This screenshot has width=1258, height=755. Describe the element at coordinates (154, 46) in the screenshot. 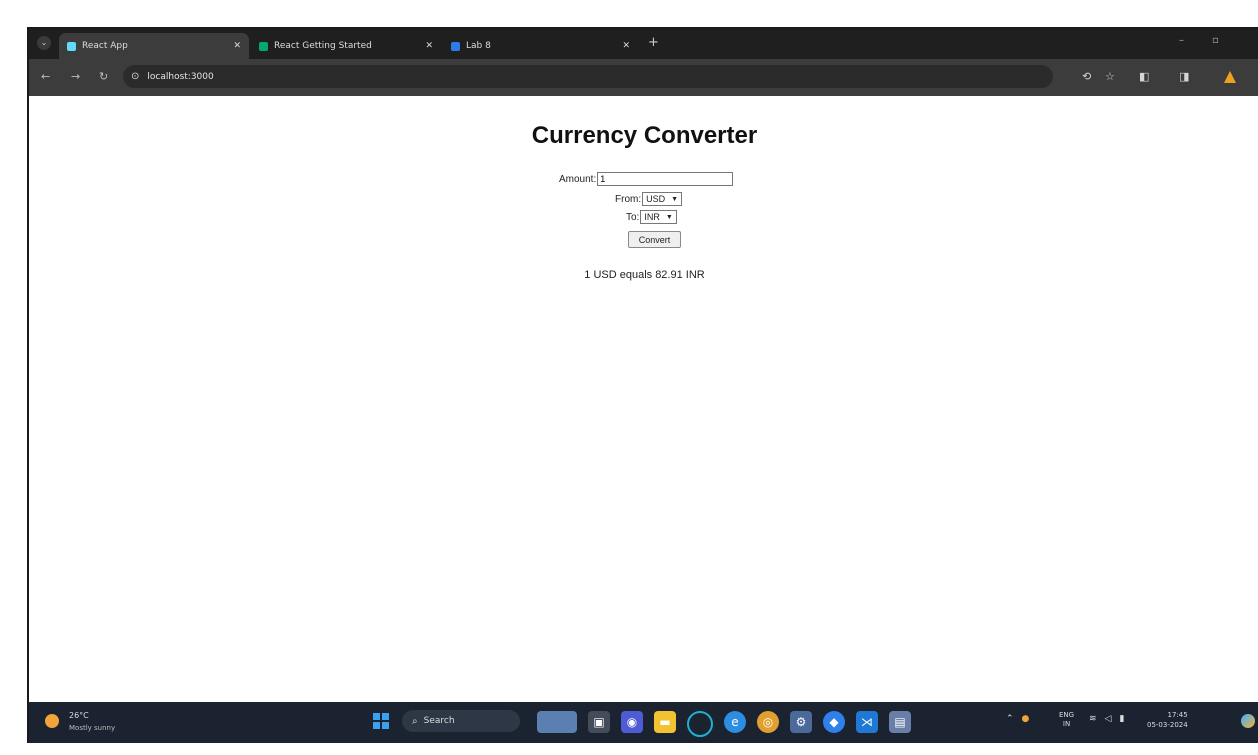

I see `tab-react-app: React App ✕` at that location.